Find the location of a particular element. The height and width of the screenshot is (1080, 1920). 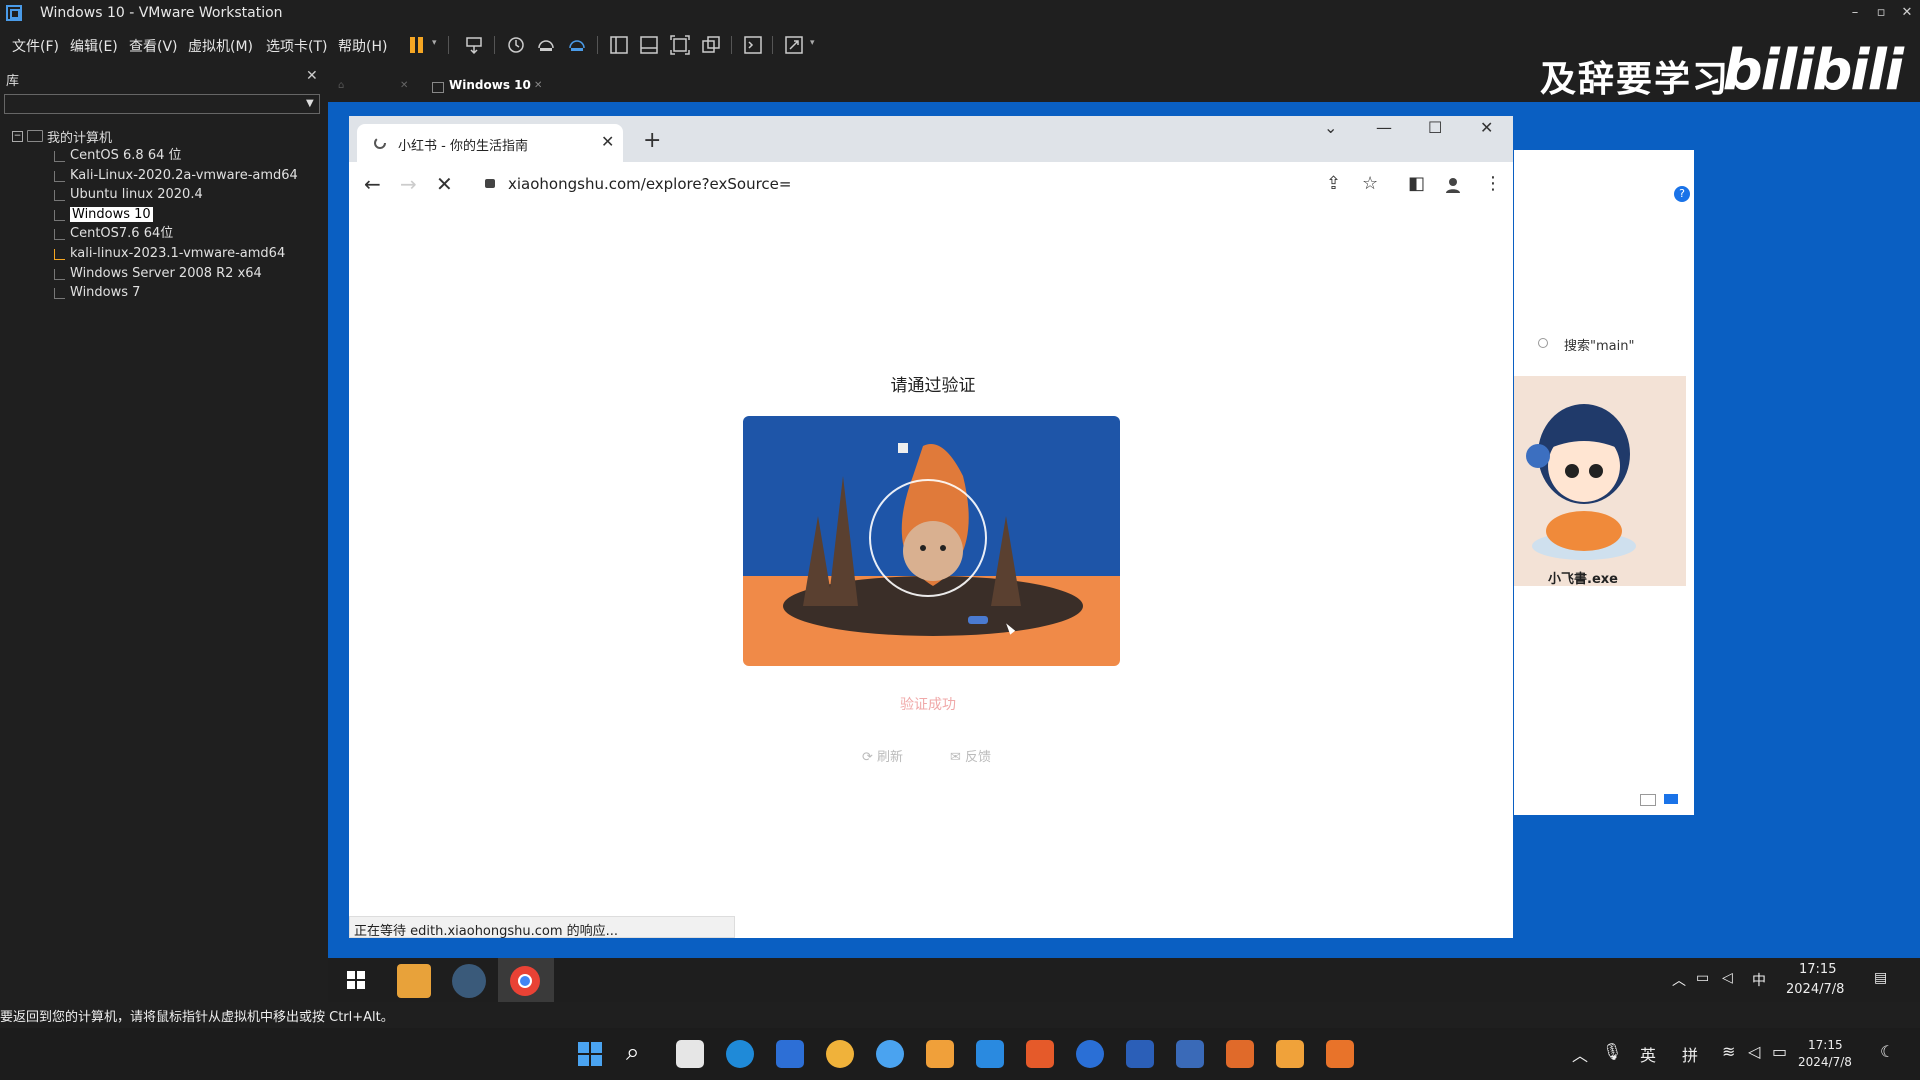

tree-root: − 我的计算机 is located at coordinates (155, 136).